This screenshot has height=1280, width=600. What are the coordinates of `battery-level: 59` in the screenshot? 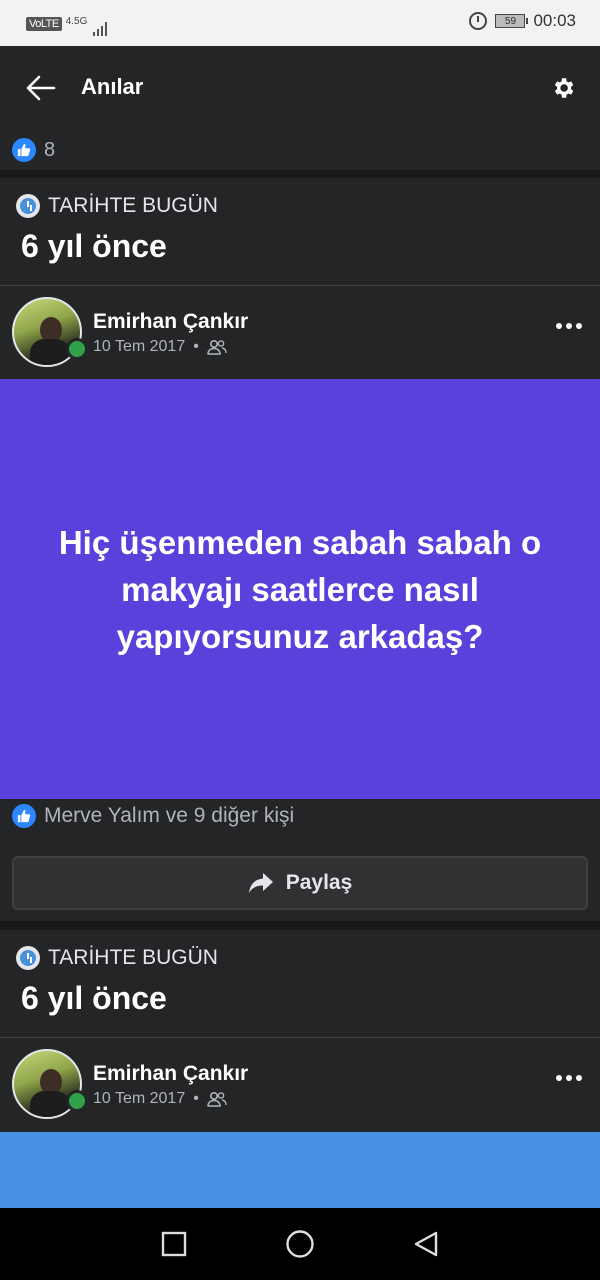 It's located at (510, 21).